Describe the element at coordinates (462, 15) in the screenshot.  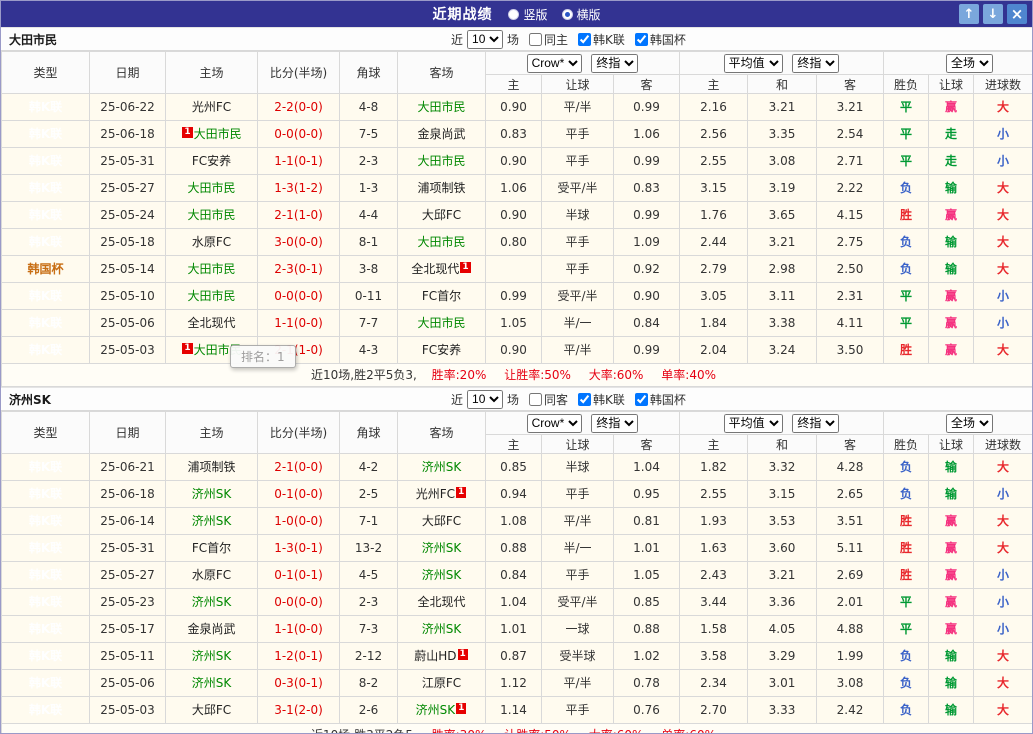
I see `window-title: 近期战绩` at that location.